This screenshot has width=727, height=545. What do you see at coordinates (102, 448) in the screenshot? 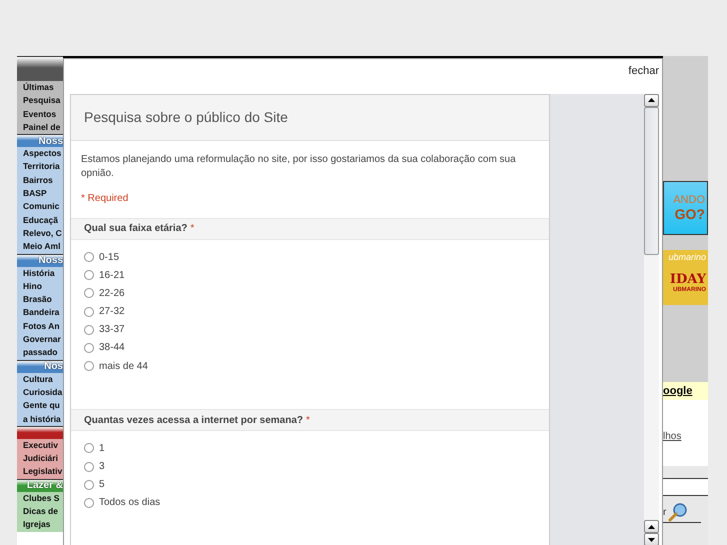
I see `option-label: 1` at bounding box center [102, 448].